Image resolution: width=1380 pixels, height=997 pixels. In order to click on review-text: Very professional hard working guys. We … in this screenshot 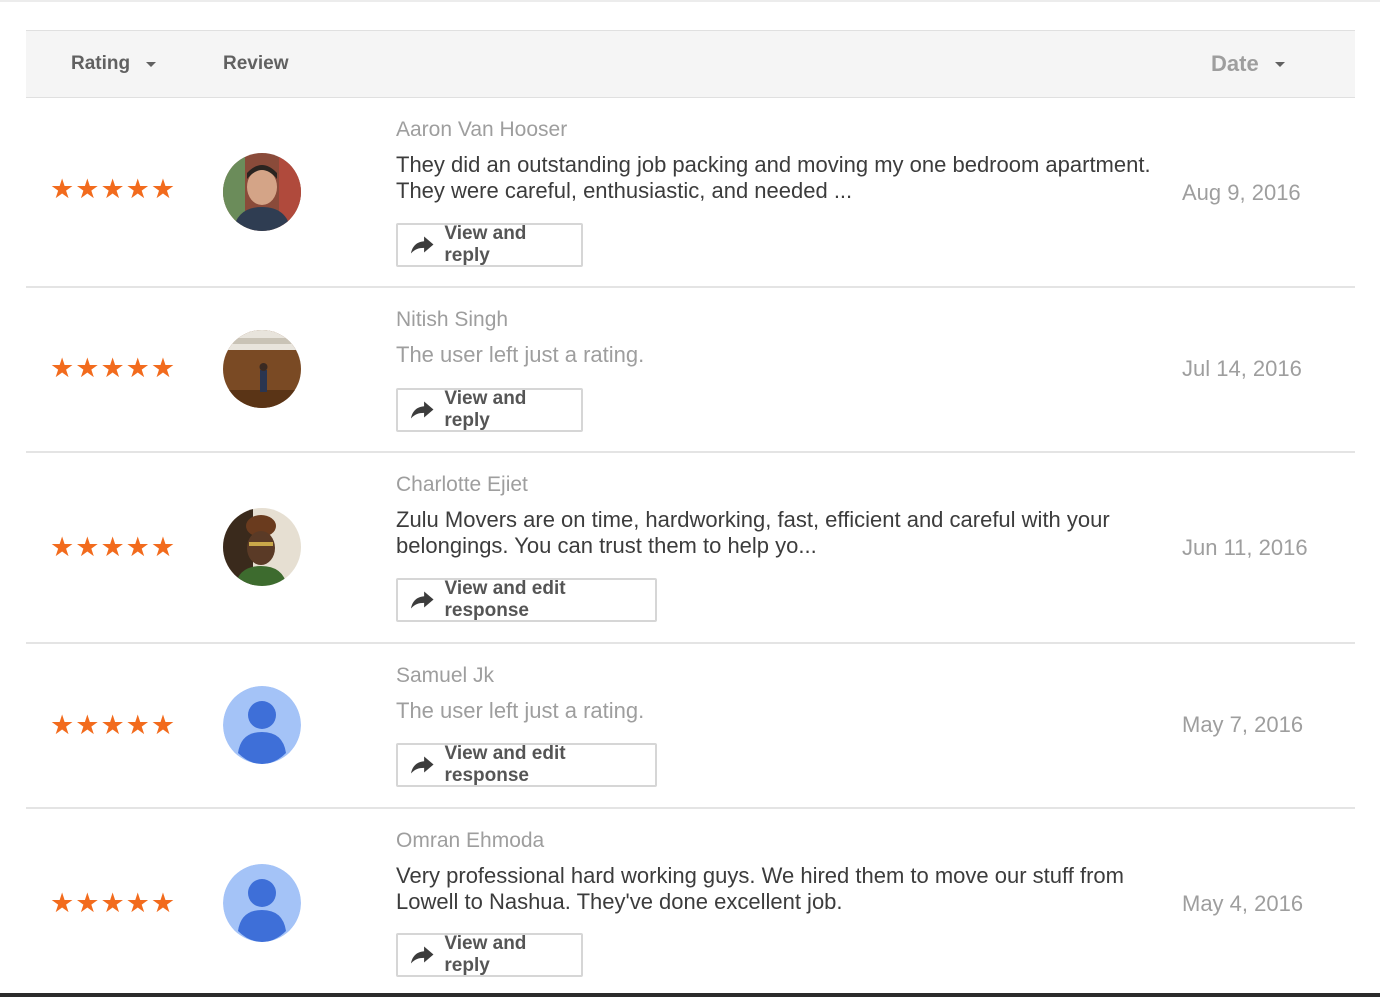, I will do `click(760, 888)`.